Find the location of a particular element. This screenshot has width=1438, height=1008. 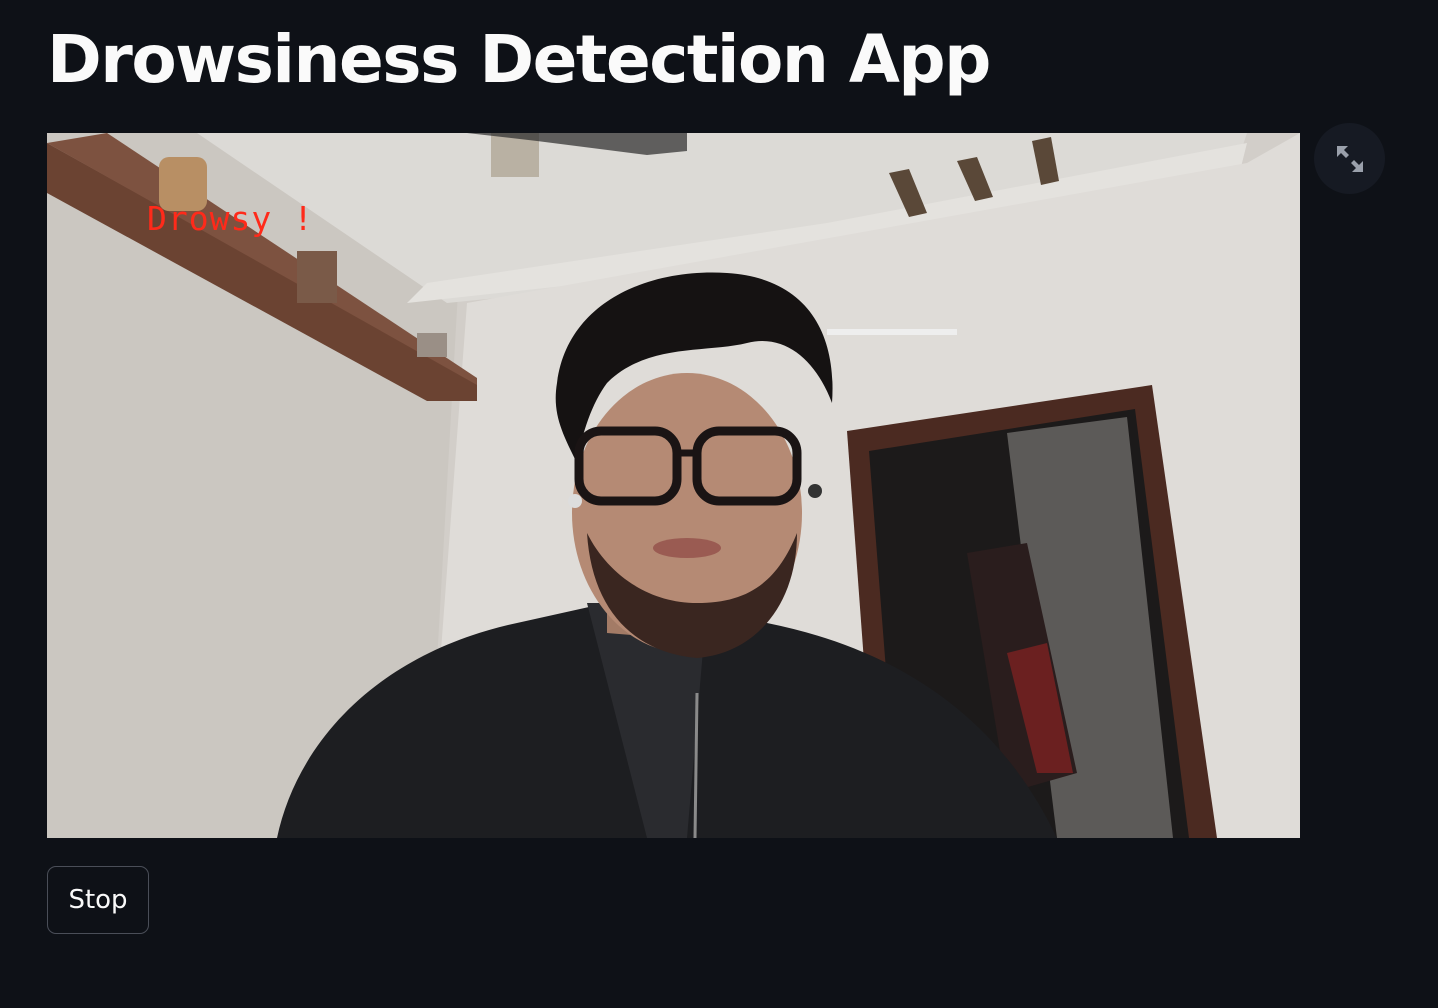

fullscreen-button is located at coordinates (1349, 158).